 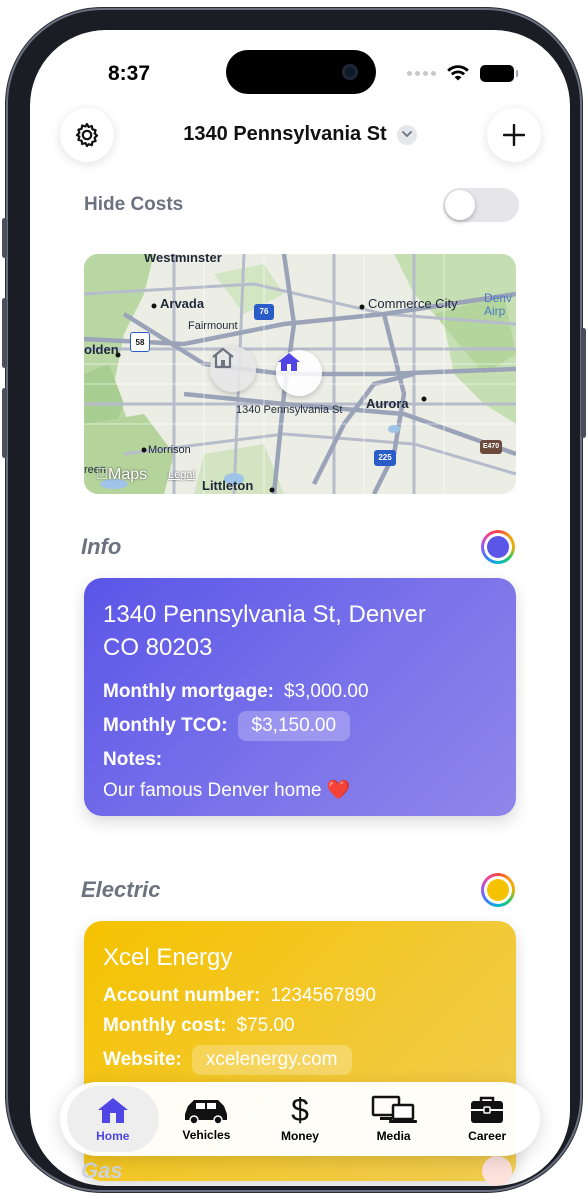 What do you see at coordinates (583, 383) in the screenshot?
I see `power-button` at bounding box center [583, 383].